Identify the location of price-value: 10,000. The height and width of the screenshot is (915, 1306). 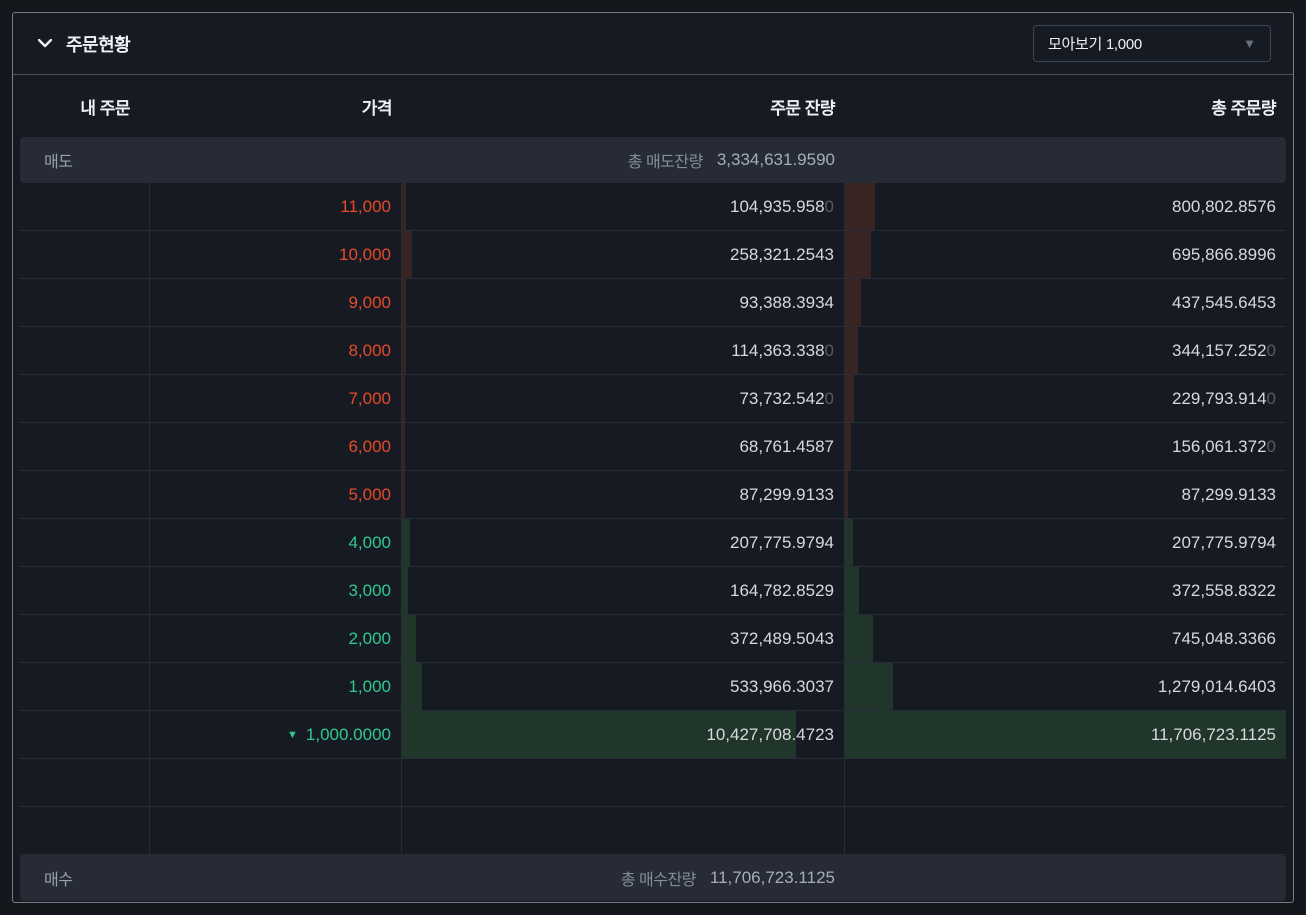
(365, 254).